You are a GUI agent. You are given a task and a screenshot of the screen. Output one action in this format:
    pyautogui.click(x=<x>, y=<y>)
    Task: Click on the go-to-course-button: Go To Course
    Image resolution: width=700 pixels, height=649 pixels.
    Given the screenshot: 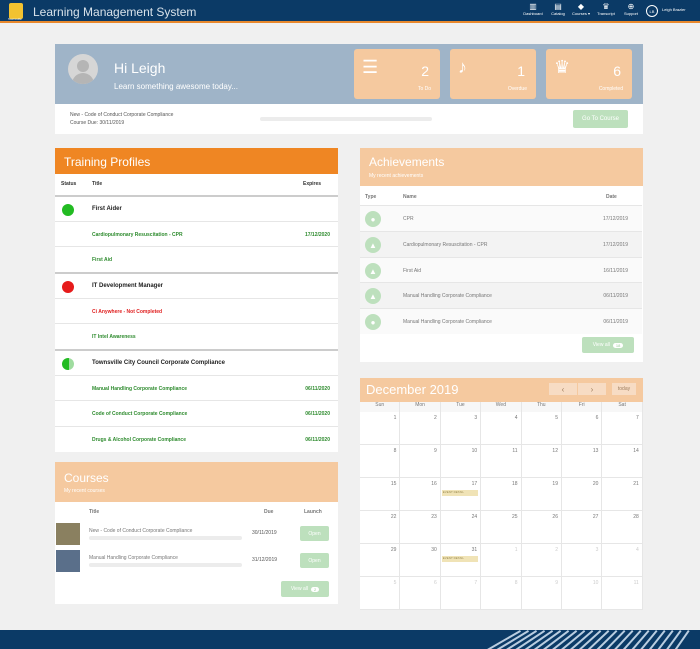 What is the action you would take?
    pyautogui.click(x=600, y=119)
    